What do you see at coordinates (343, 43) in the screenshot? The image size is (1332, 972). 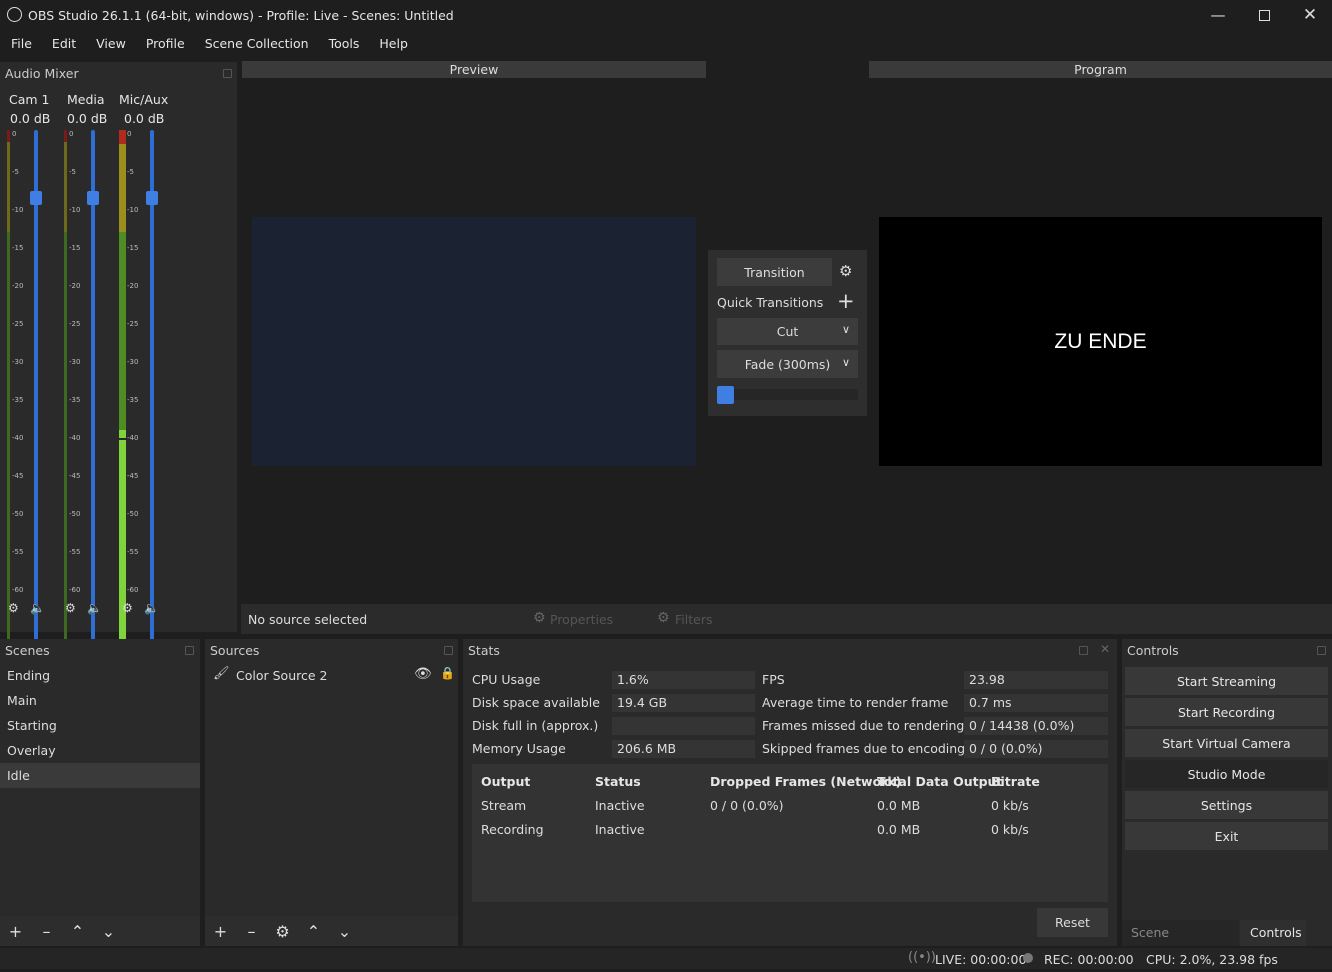 I see `menu-tools: Tools` at bounding box center [343, 43].